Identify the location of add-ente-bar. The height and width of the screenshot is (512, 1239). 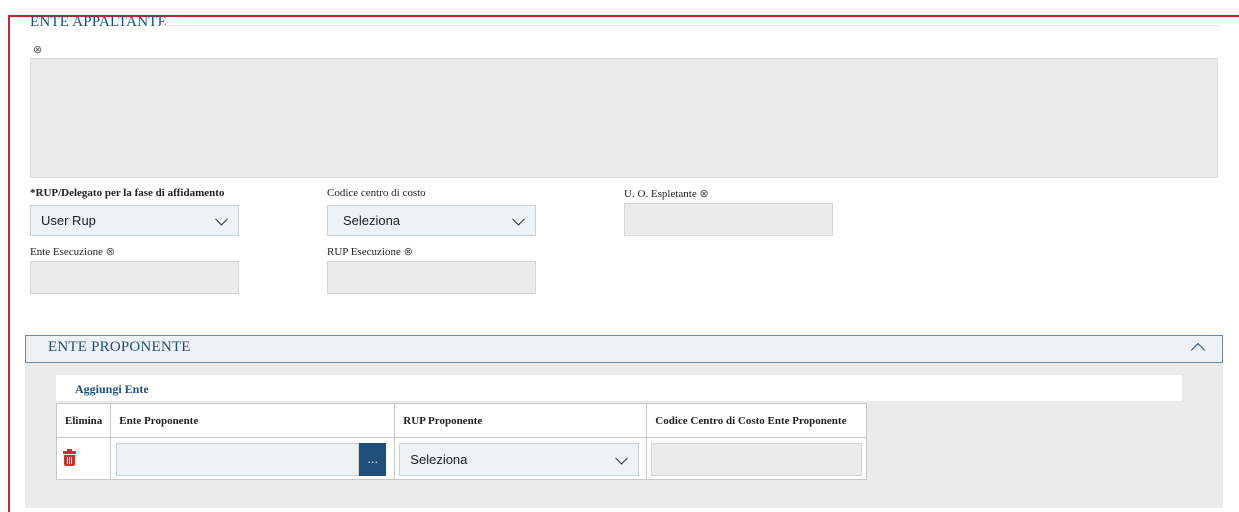
(619, 388).